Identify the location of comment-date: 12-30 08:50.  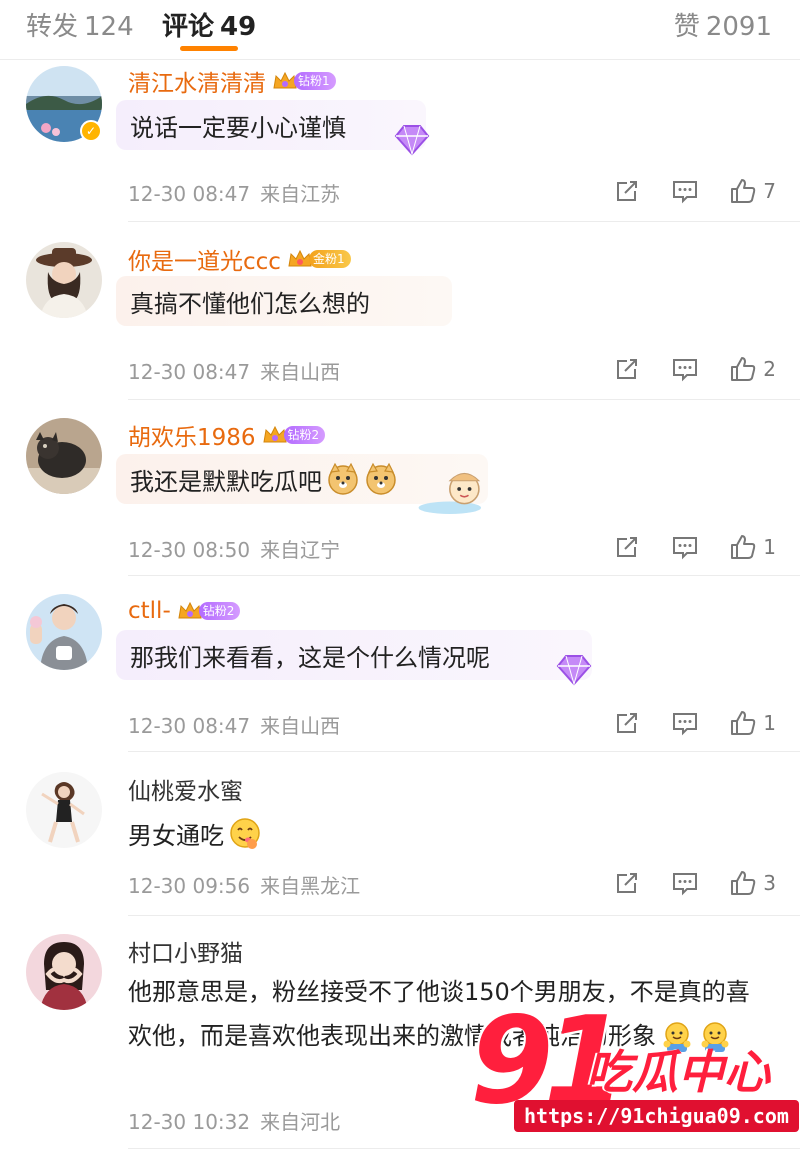
(189, 550).